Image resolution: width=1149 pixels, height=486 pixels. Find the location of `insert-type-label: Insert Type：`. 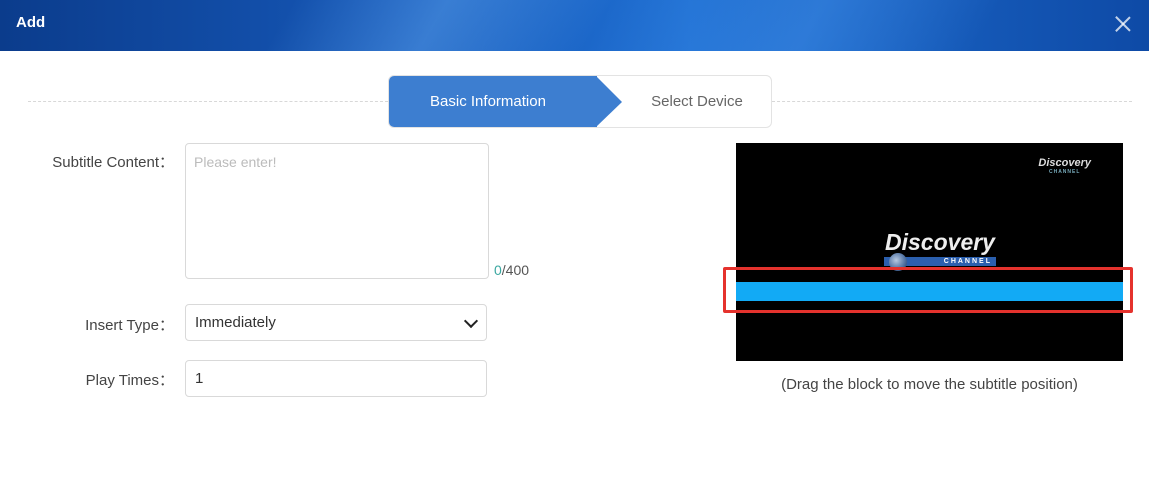

insert-type-label: Insert Type： is located at coordinates (129, 325).